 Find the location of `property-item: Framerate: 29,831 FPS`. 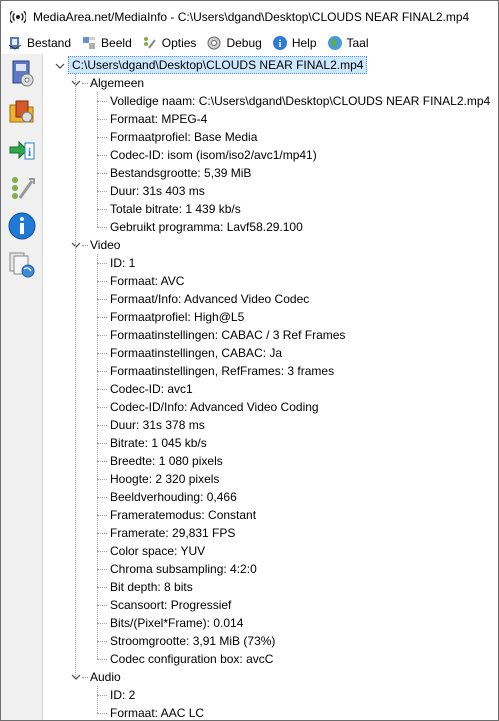

property-item: Framerate: 29,831 FPS is located at coordinates (172, 533).